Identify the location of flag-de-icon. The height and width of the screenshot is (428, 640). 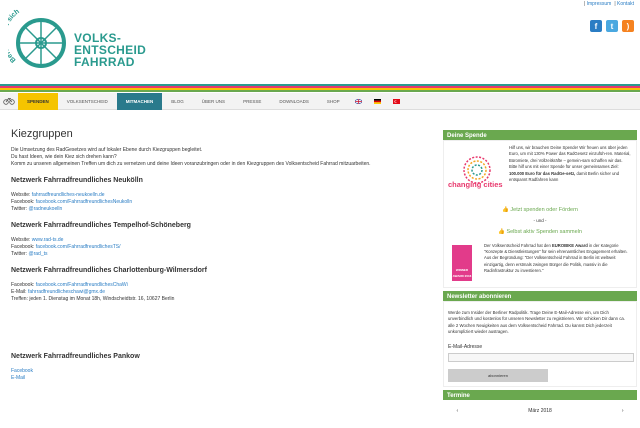
(377, 101).